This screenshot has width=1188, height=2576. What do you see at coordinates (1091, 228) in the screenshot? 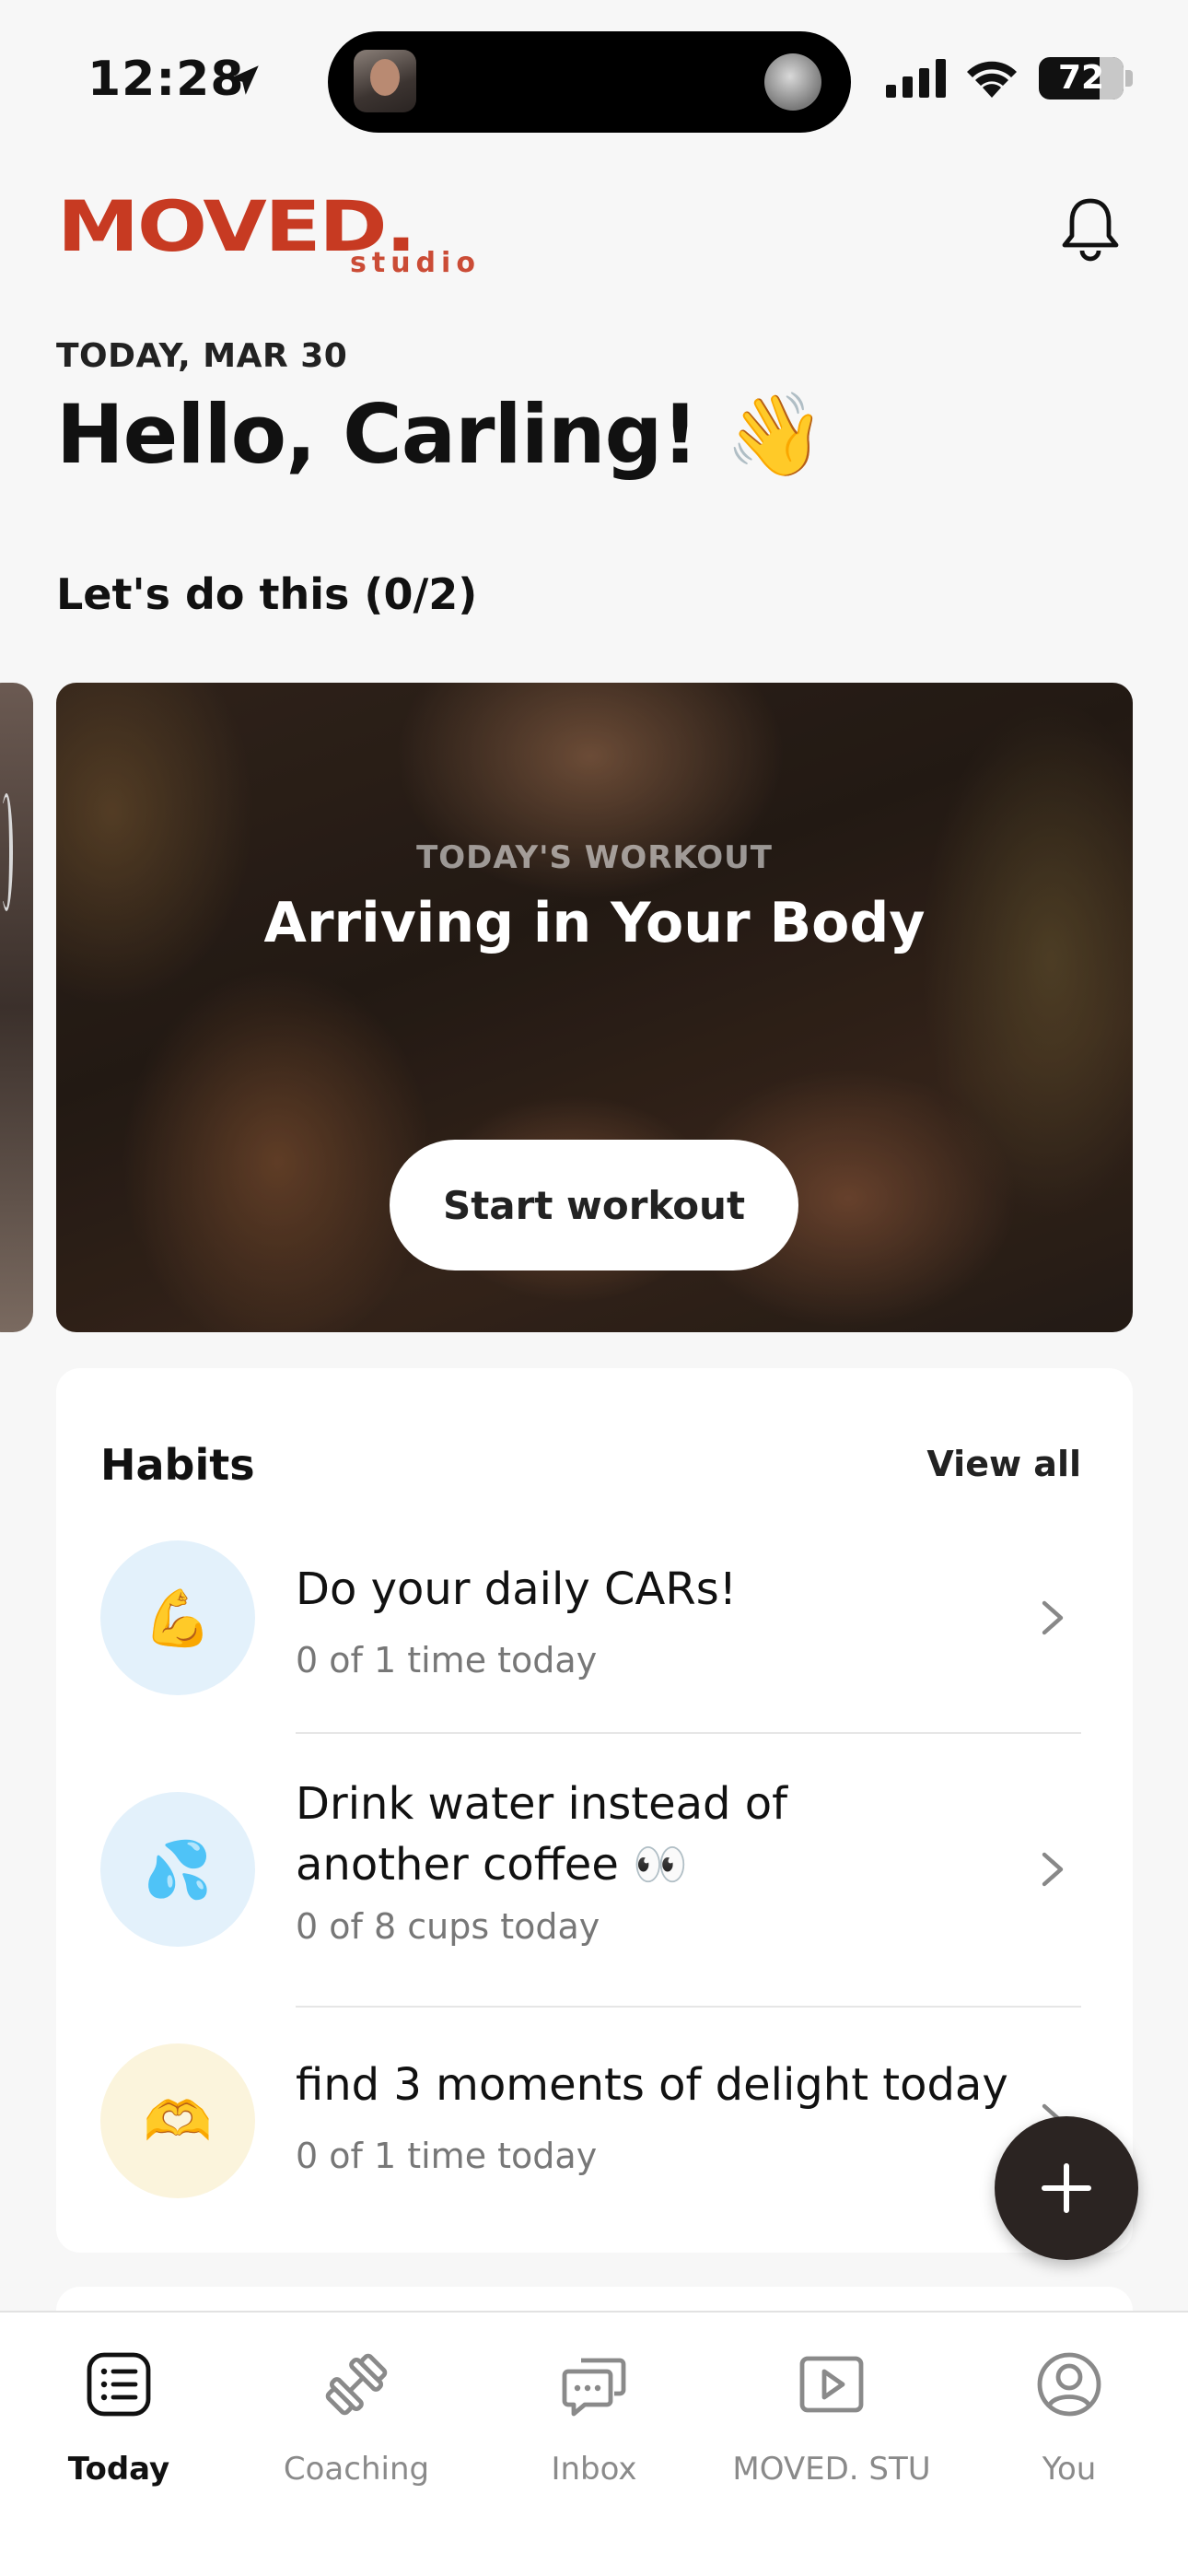
I see `notifications-bell-icon` at bounding box center [1091, 228].